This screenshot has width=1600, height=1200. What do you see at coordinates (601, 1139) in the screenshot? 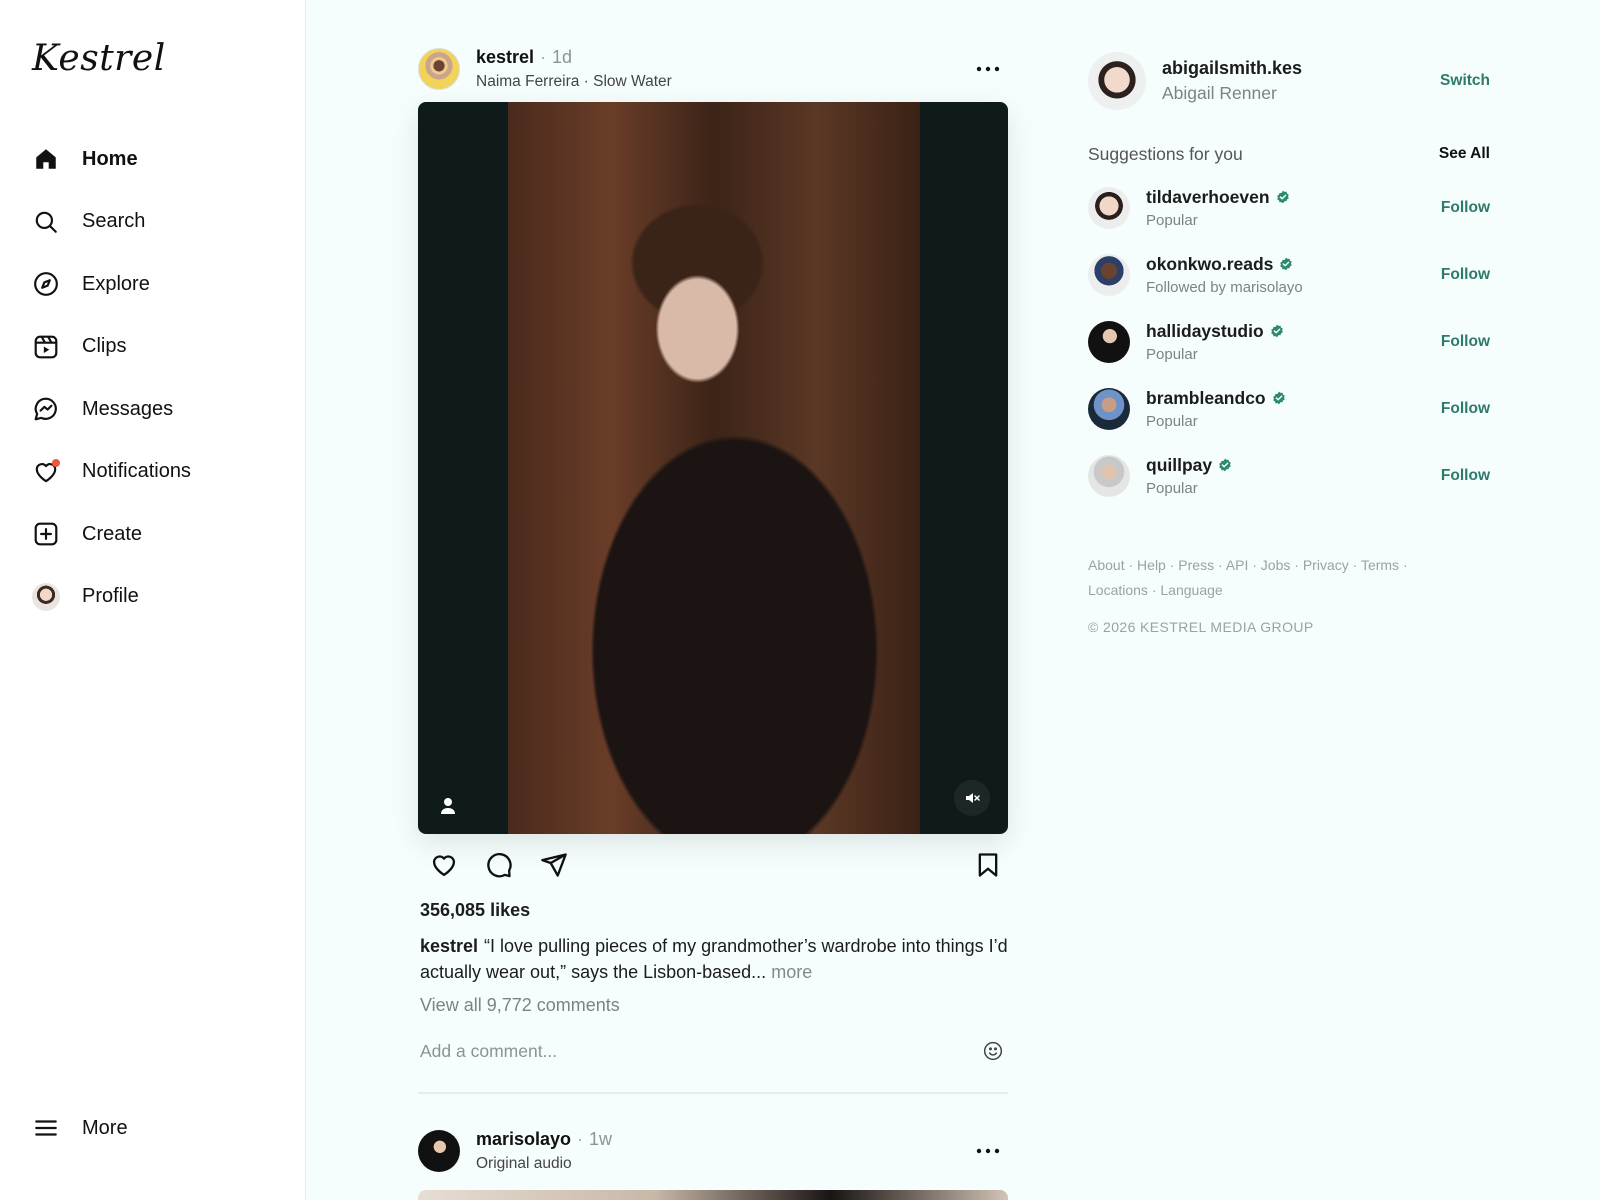
I see `post-time: 1w` at bounding box center [601, 1139].